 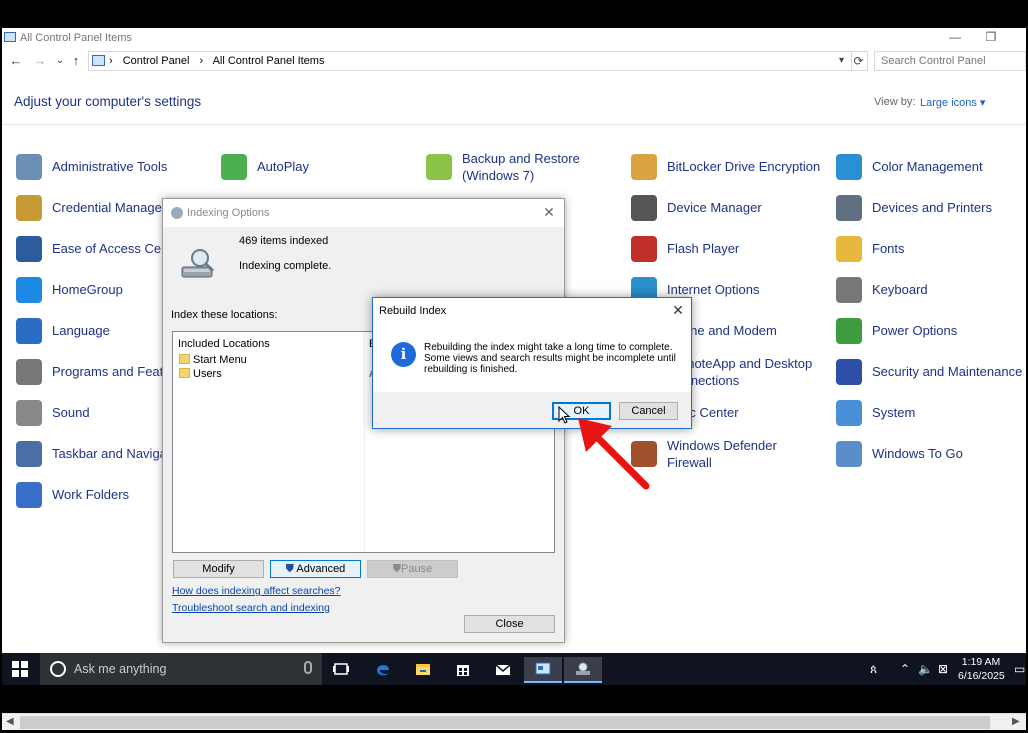 What do you see at coordinates (412, 569) in the screenshot?
I see `pause-button: ⛊Pause` at bounding box center [412, 569].